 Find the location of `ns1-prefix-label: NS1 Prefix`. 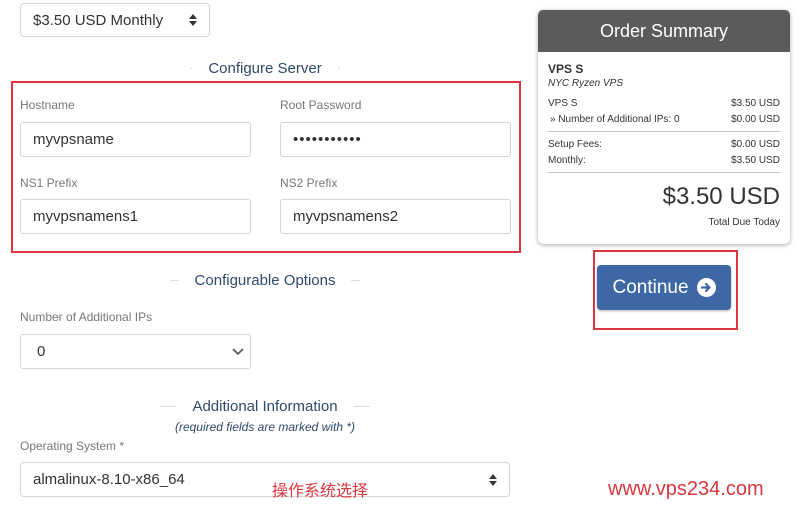

ns1-prefix-label: NS1 Prefix is located at coordinates (49, 183).